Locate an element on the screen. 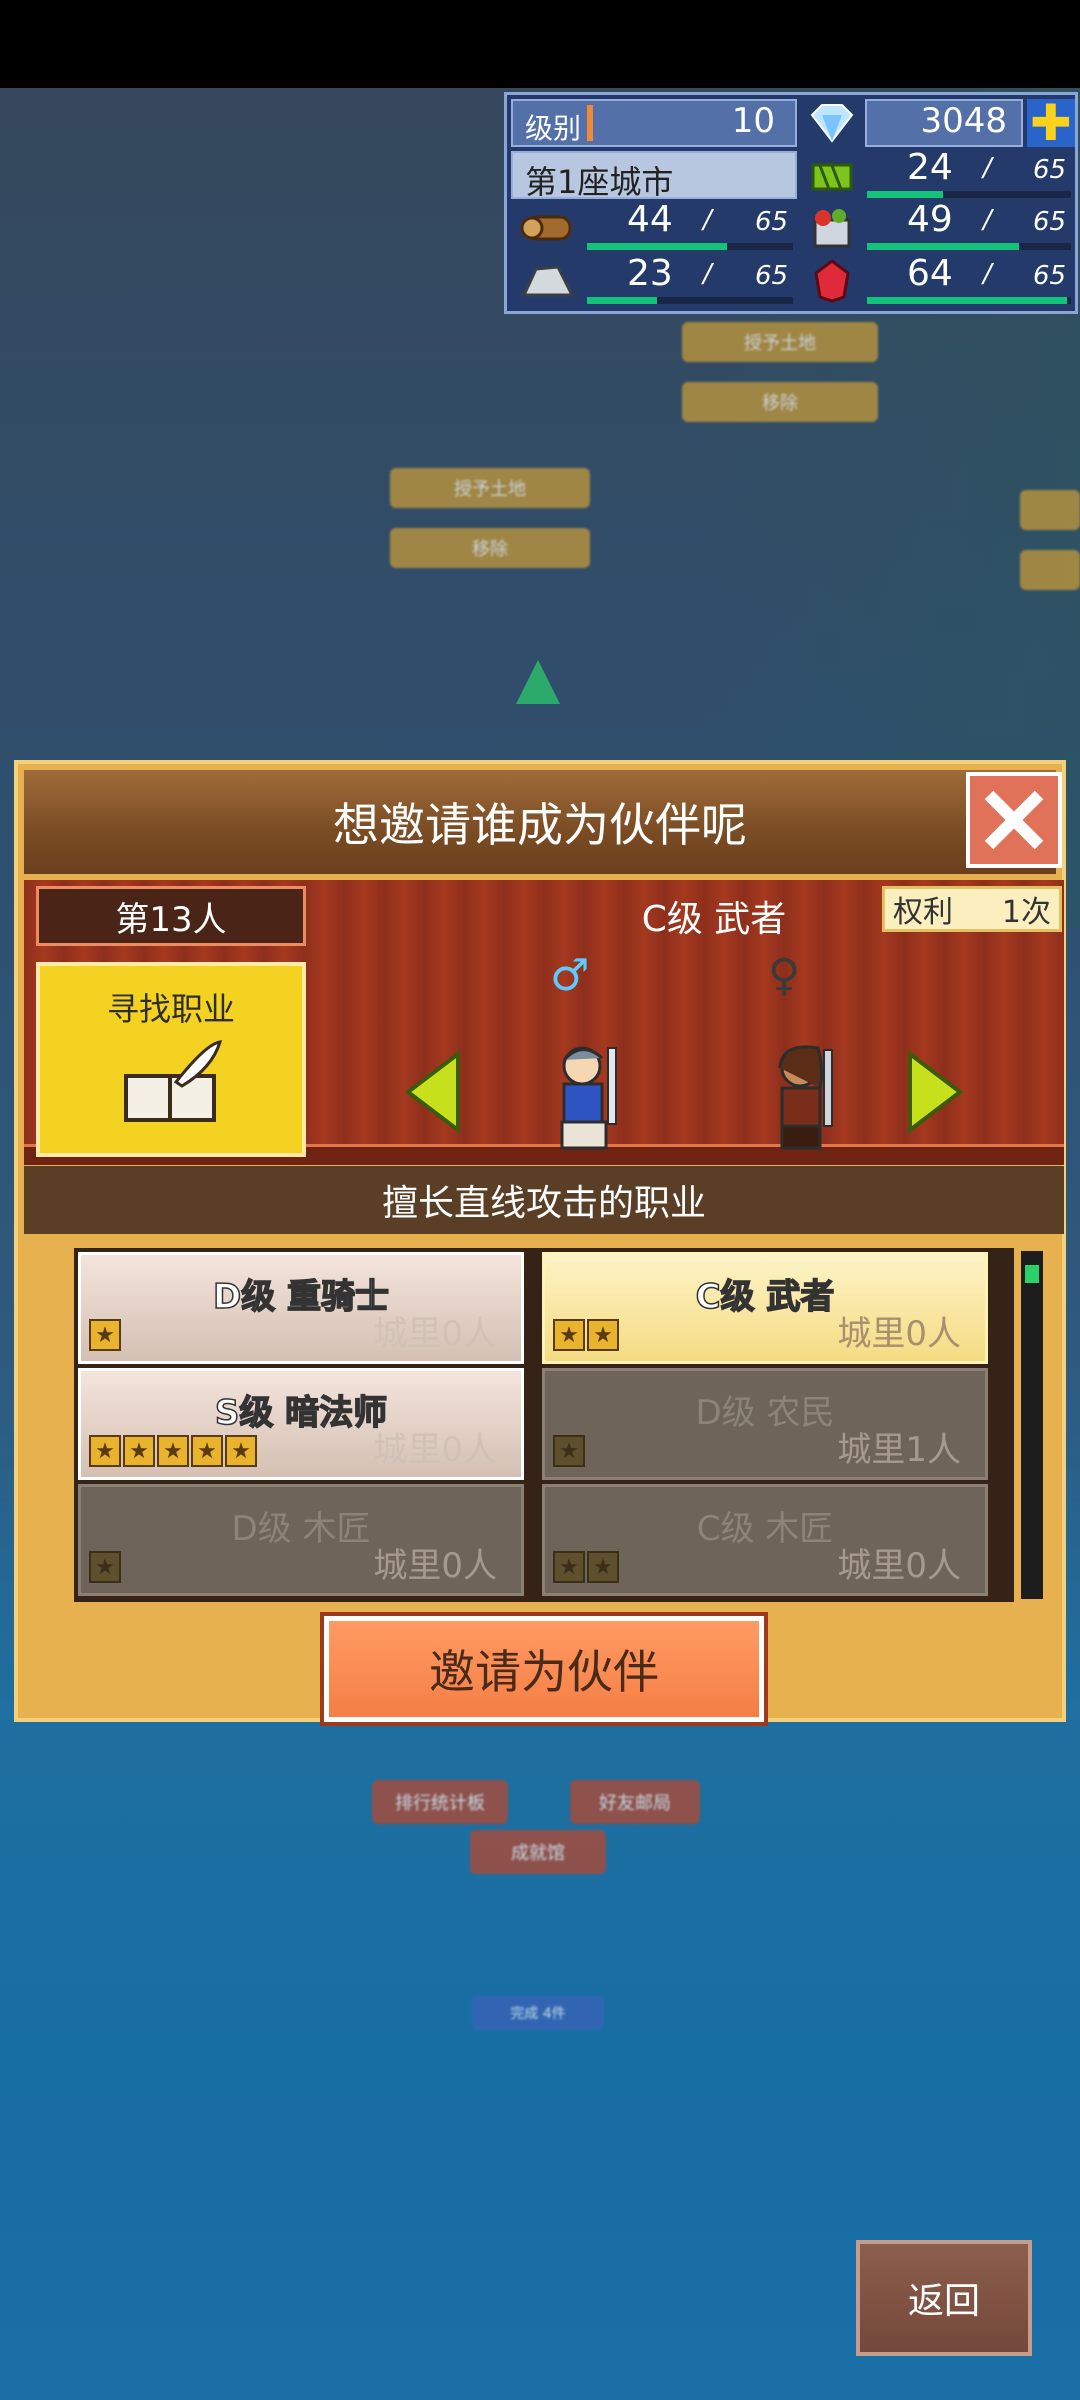 The height and width of the screenshot is (2400, 1080). ranking-board-button: 排行统计板 is located at coordinates (440, 1802).